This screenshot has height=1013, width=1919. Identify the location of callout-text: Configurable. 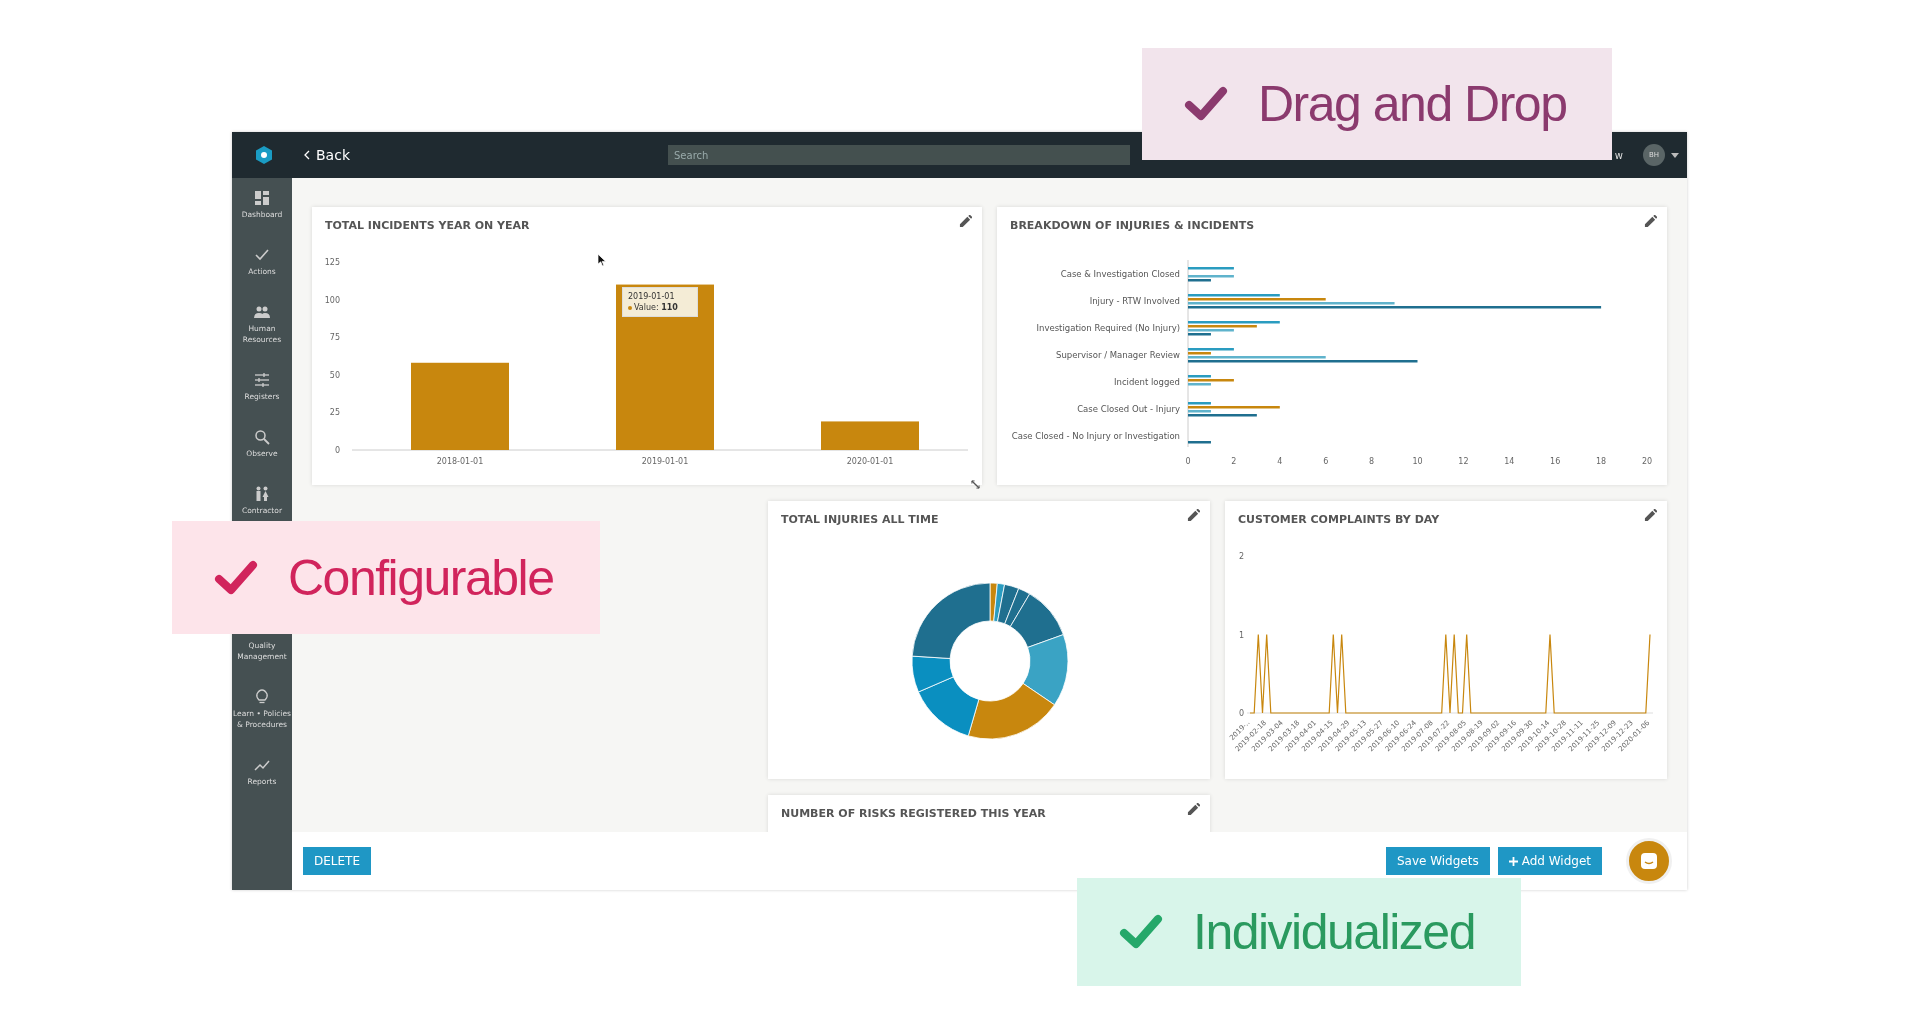
(421, 577).